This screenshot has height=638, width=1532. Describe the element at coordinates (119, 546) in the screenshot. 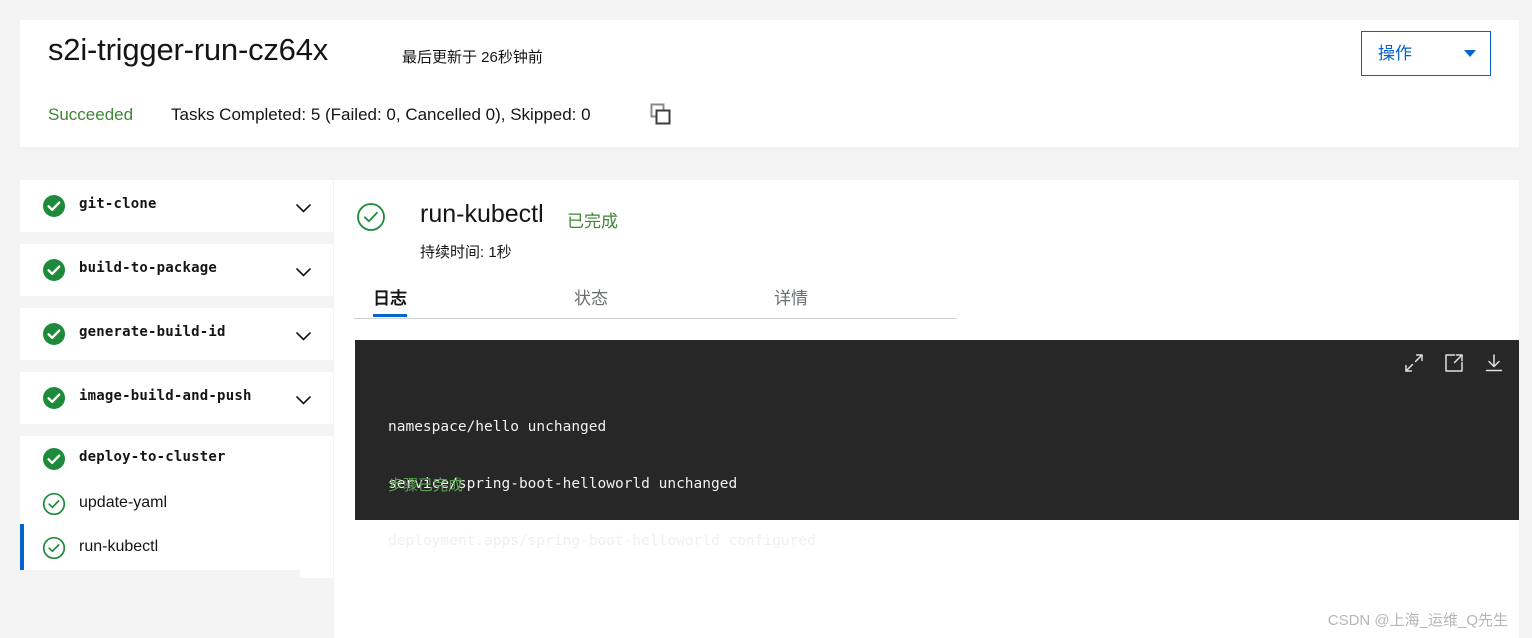

I see `step-label: run-kubectl` at that location.